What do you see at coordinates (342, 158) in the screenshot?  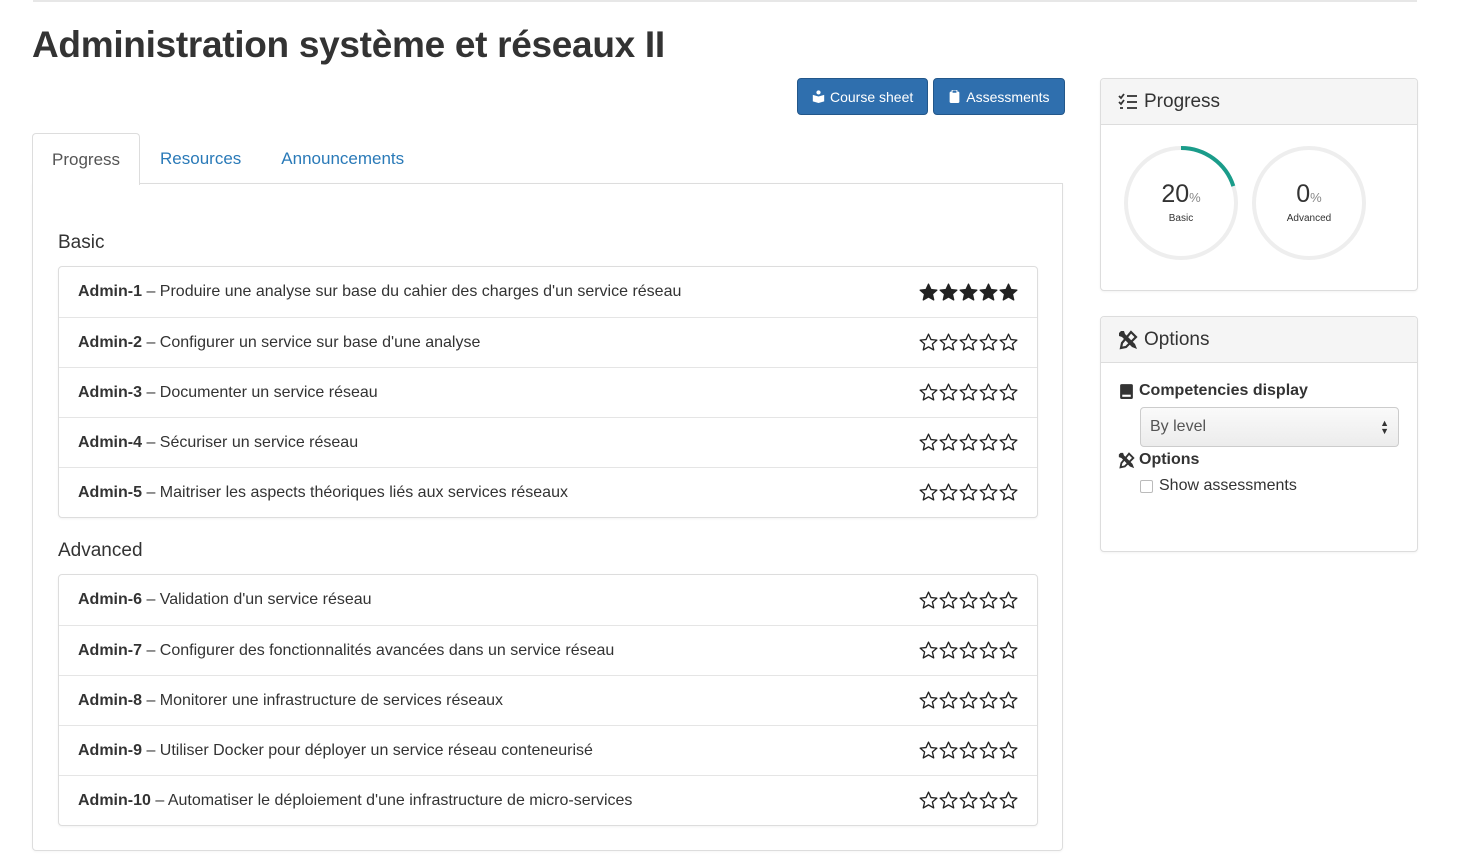 I see `tab-announcements: Announcements` at bounding box center [342, 158].